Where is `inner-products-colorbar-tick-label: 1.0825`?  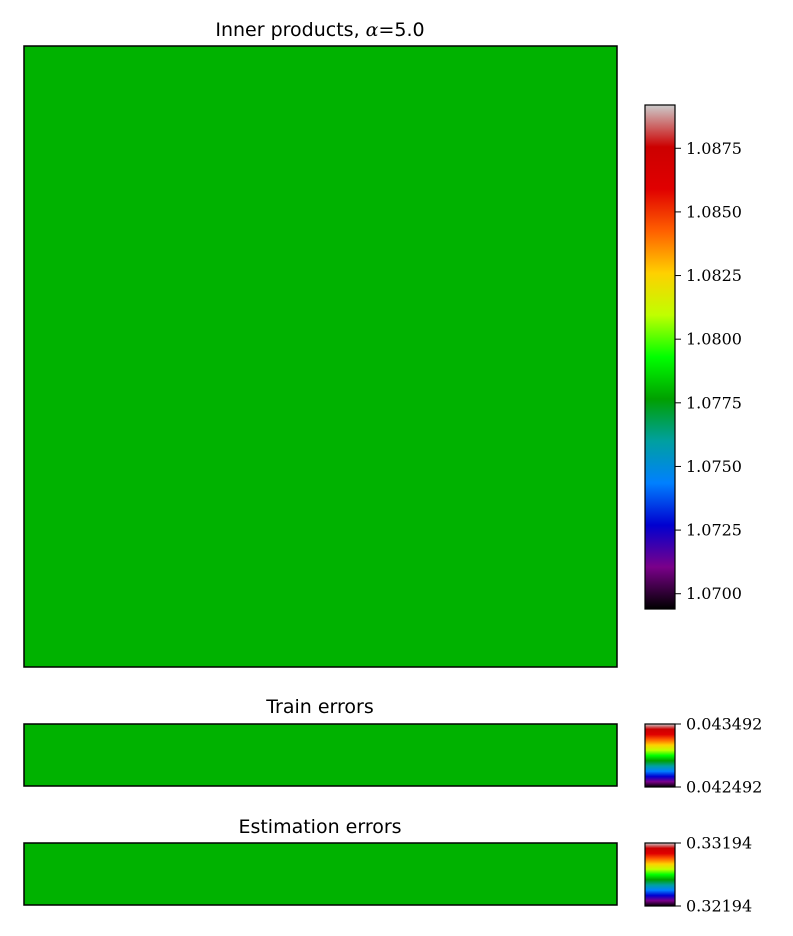 inner-products-colorbar-tick-label: 1.0825 is located at coordinates (714, 275).